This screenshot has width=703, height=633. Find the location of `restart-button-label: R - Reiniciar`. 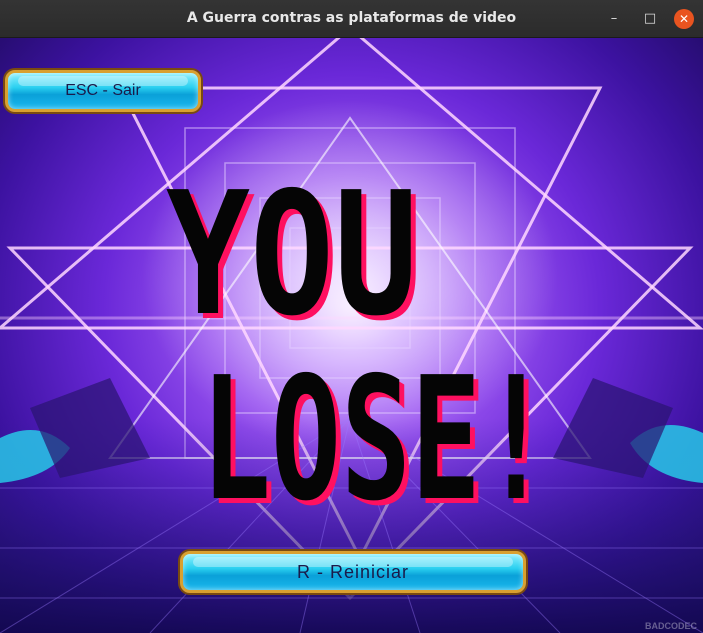

restart-button-label: R - Reiniciar is located at coordinates (353, 572).